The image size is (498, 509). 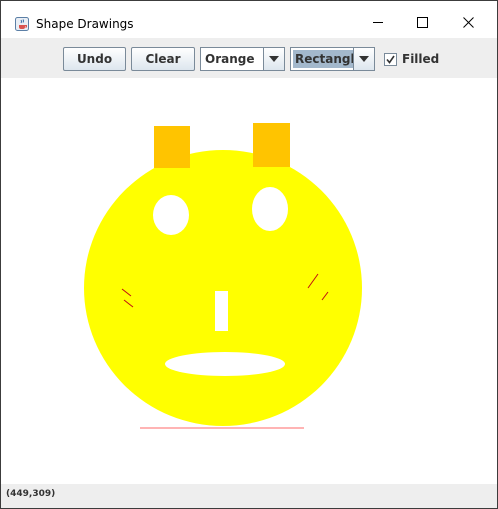 I want to click on filled-checkbox, so click(x=390, y=59).